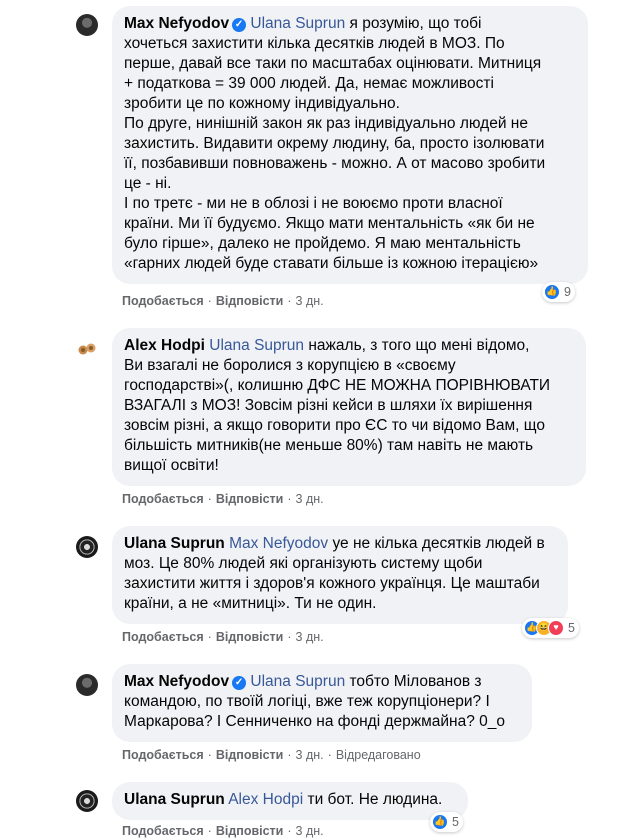 Image resolution: width=630 pixels, height=840 pixels. Describe the element at coordinates (278, 543) in the screenshot. I see `comment-mention: Max Nefyodov` at that location.